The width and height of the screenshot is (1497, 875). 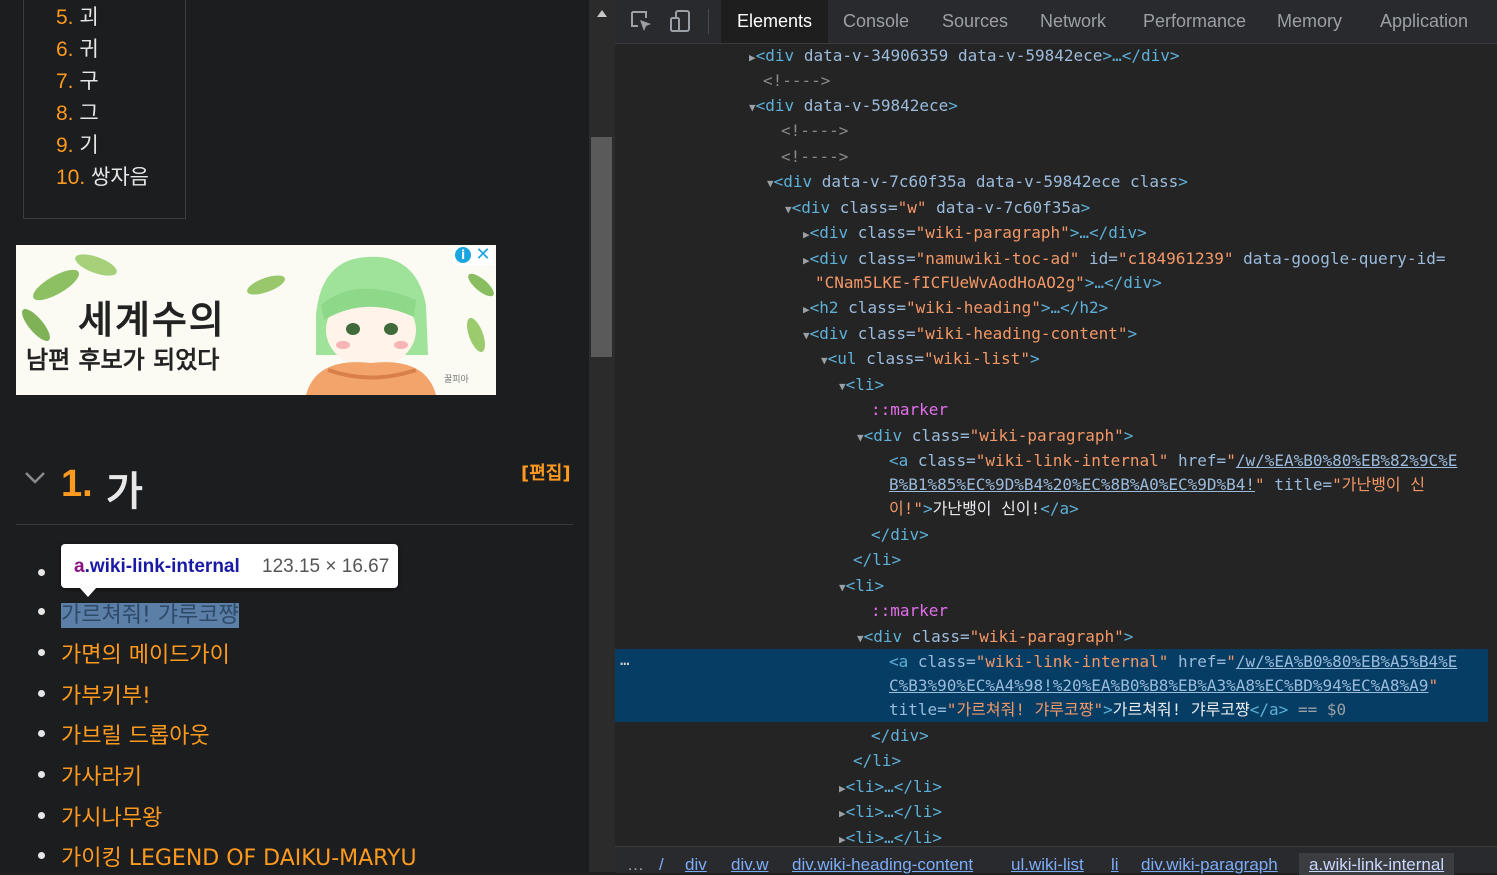 What do you see at coordinates (955, 308) in the screenshot?
I see `tree-row: ▶<h2 class="wiki-heading">…</h2>` at bounding box center [955, 308].